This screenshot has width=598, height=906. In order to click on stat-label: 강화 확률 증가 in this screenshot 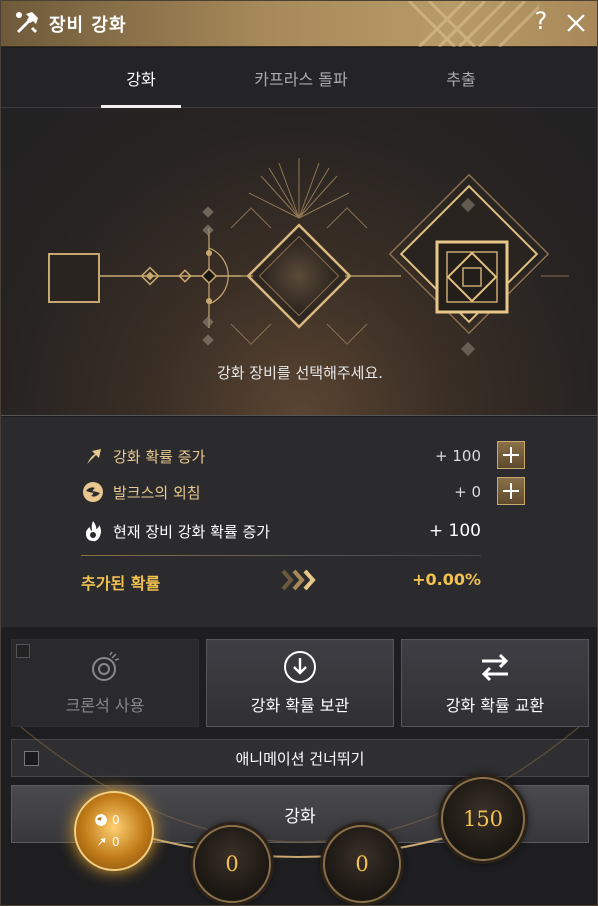, I will do `click(159, 456)`.